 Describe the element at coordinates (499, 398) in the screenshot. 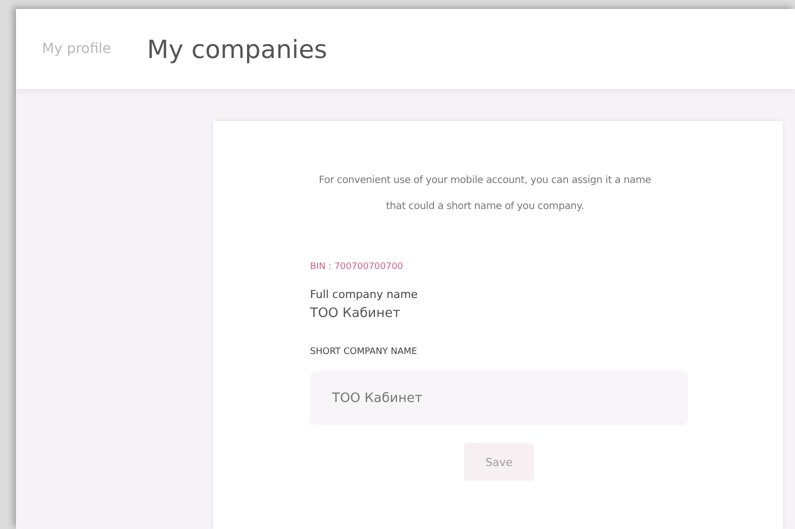

I see `short-name-field: ТОО Кабинет` at that location.